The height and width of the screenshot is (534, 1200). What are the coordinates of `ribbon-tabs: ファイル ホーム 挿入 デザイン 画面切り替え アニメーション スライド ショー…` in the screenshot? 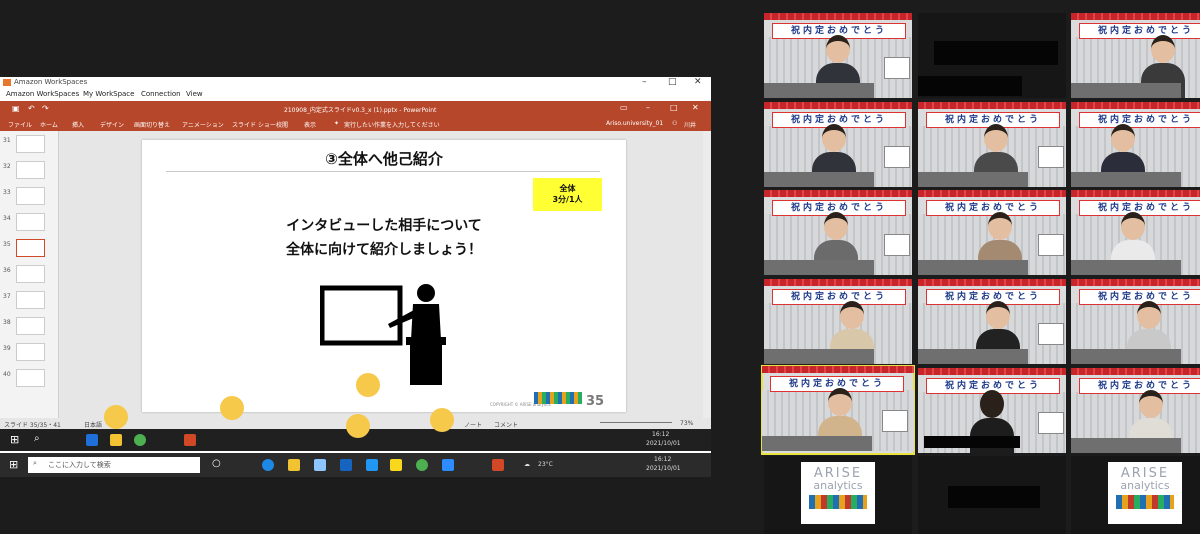 It's located at (355, 124).